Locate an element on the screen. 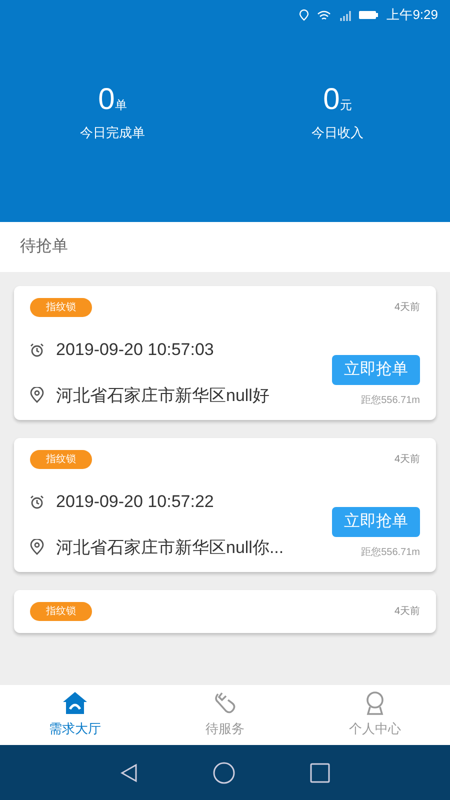 The height and width of the screenshot is (800, 450). home-icon is located at coordinates (75, 703).